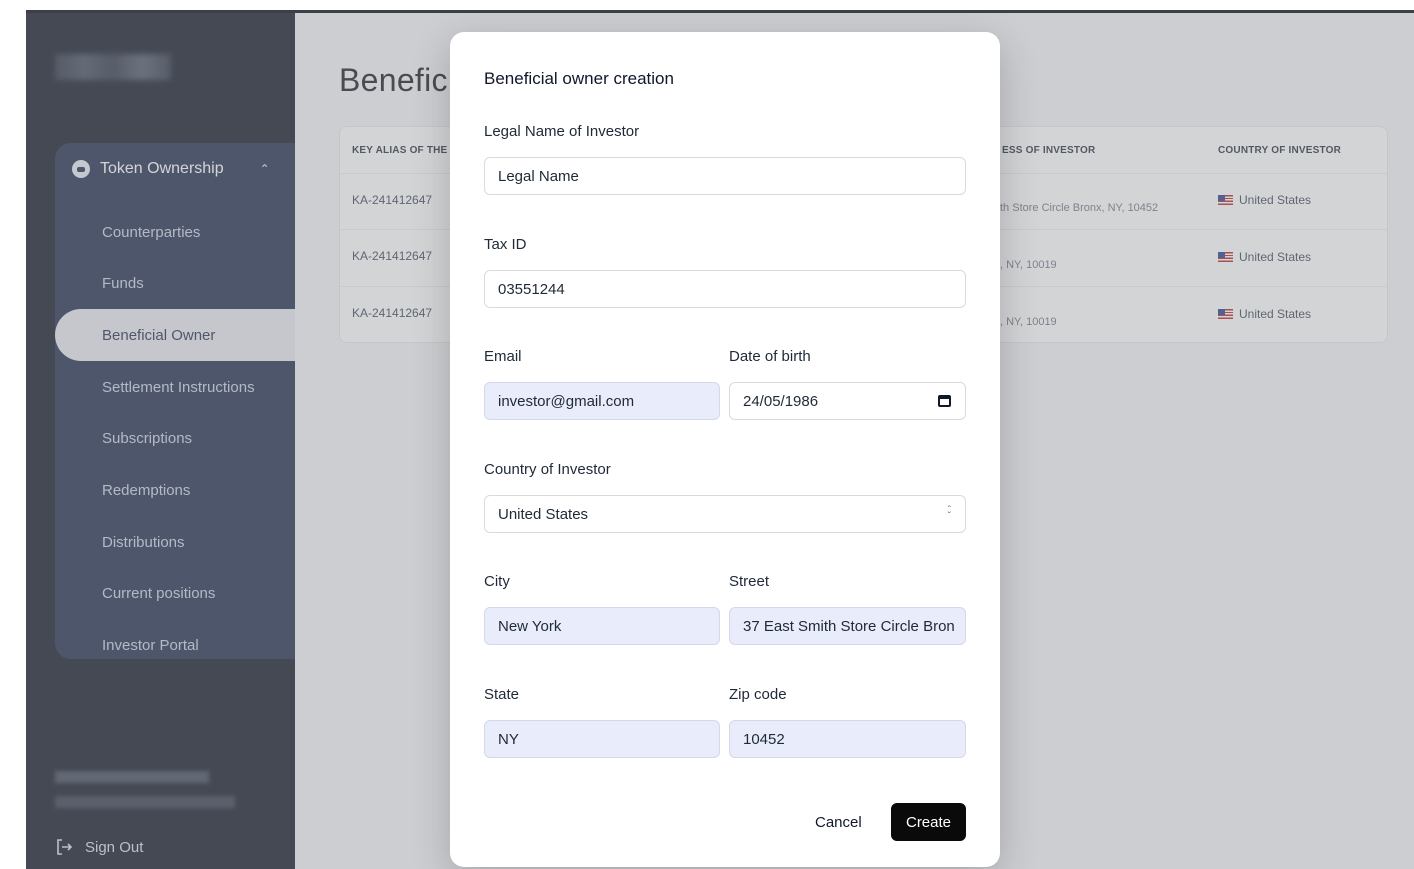  I want to click on city-input: New York, so click(602, 626).